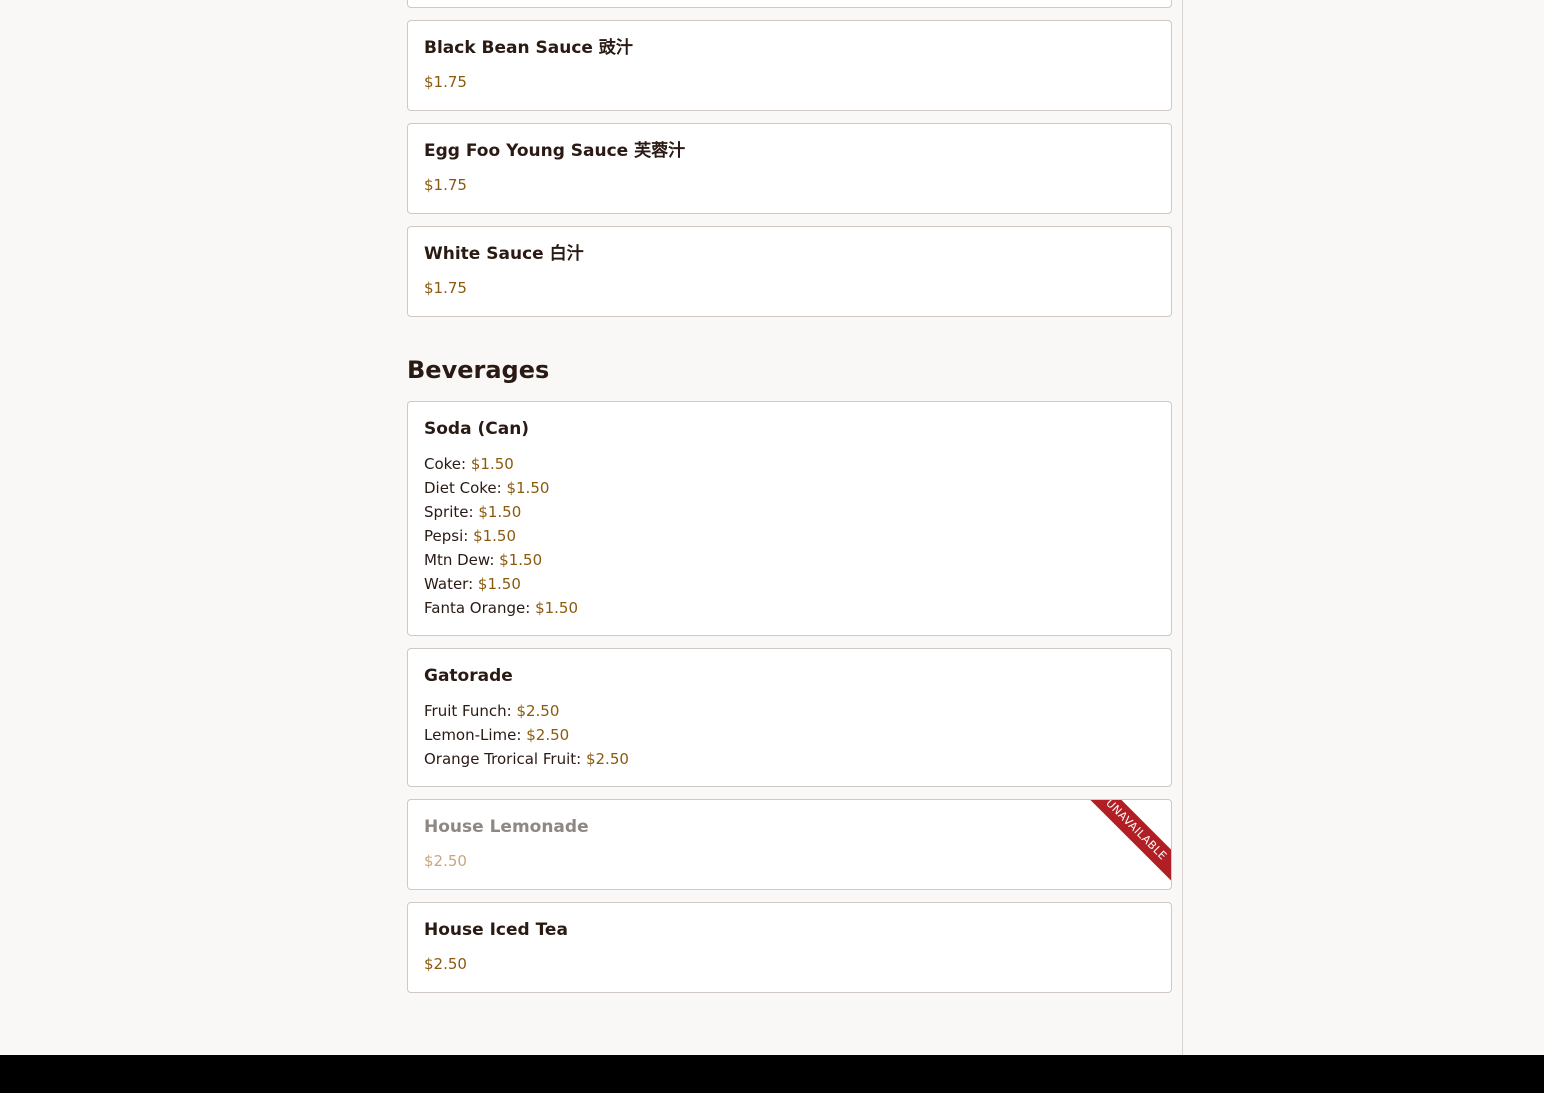 Image resolution: width=1544 pixels, height=1093 pixels. I want to click on option-label: Orange Trorical Fruit:, so click(503, 759).